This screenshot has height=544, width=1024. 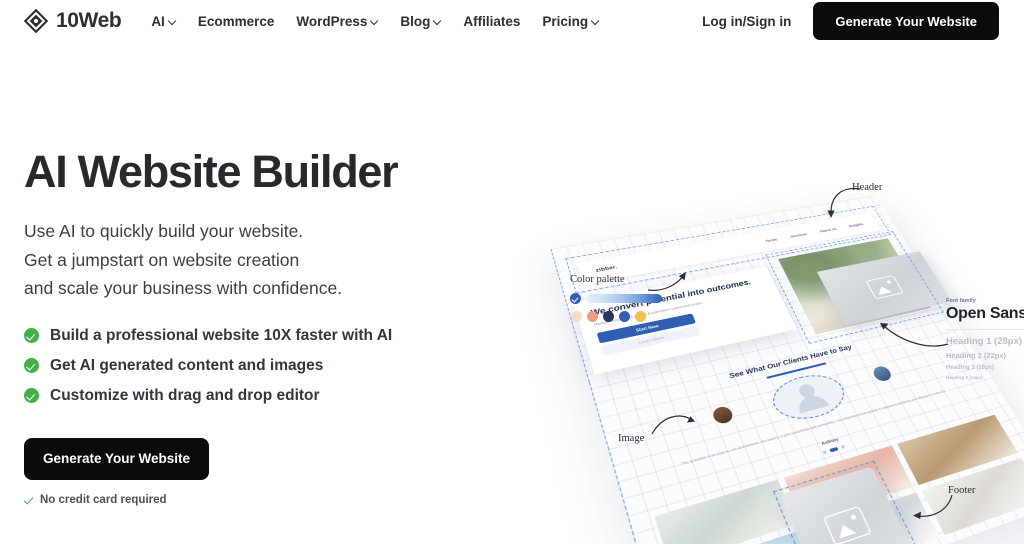 I want to click on nav-item-blog: Blog, so click(x=420, y=21).